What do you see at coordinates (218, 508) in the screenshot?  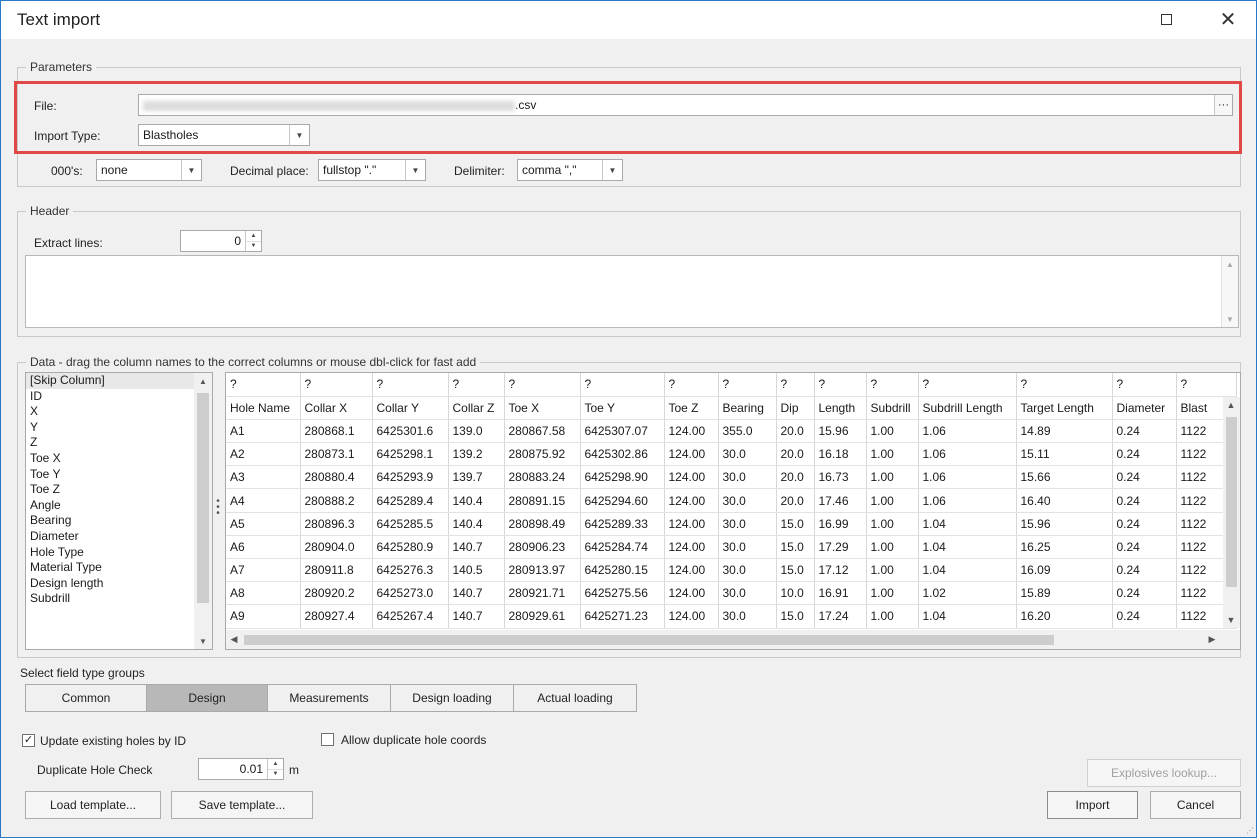 I see `splitter-handle: • • •` at bounding box center [218, 508].